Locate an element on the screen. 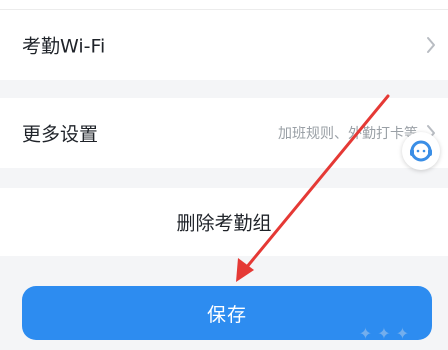  top-row-remnant is located at coordinates (224, 5).